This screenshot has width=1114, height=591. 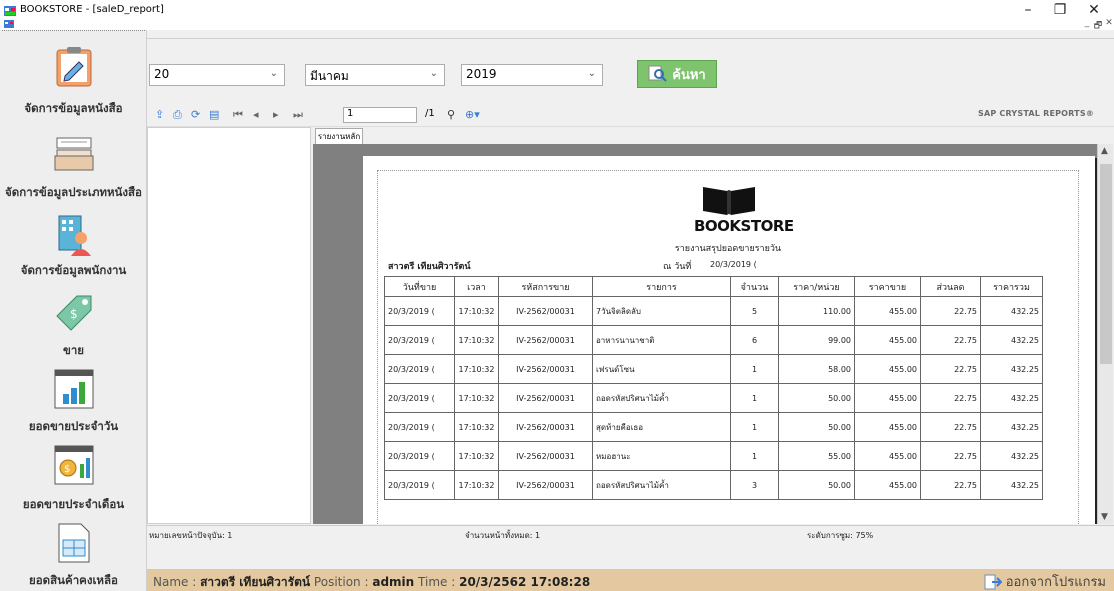 I want to click on item-cell: เฟรนด์โซน, so click(x=661, y=369).